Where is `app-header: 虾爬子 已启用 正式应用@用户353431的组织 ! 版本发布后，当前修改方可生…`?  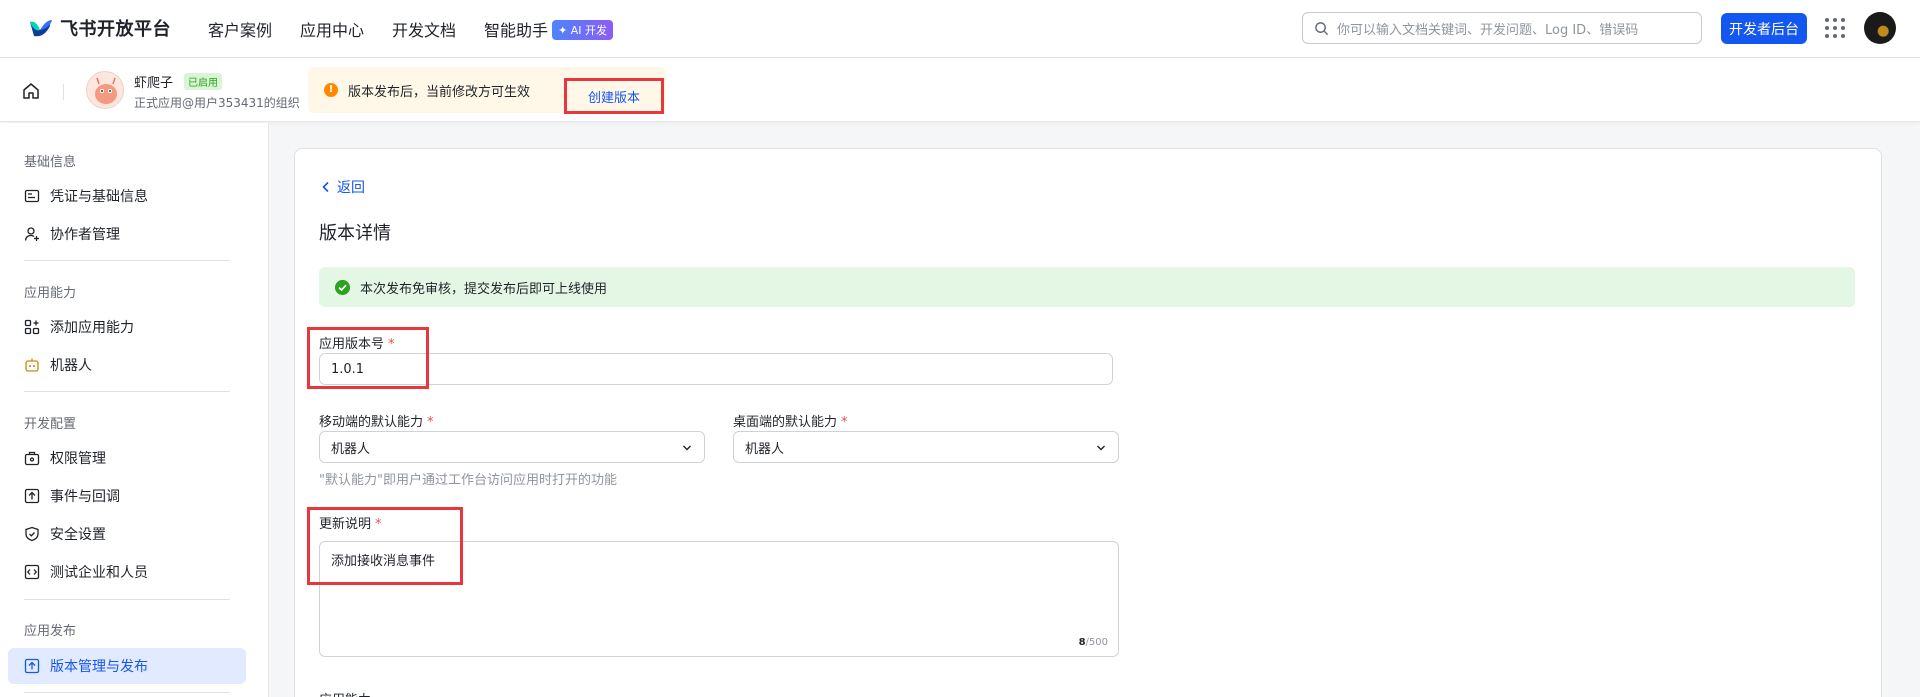
app-header: 虾爬子 已启用 正式应用@用户353431的组织 ! 版本发布后，当前修改方可生… is located at coordinates (960, 90).